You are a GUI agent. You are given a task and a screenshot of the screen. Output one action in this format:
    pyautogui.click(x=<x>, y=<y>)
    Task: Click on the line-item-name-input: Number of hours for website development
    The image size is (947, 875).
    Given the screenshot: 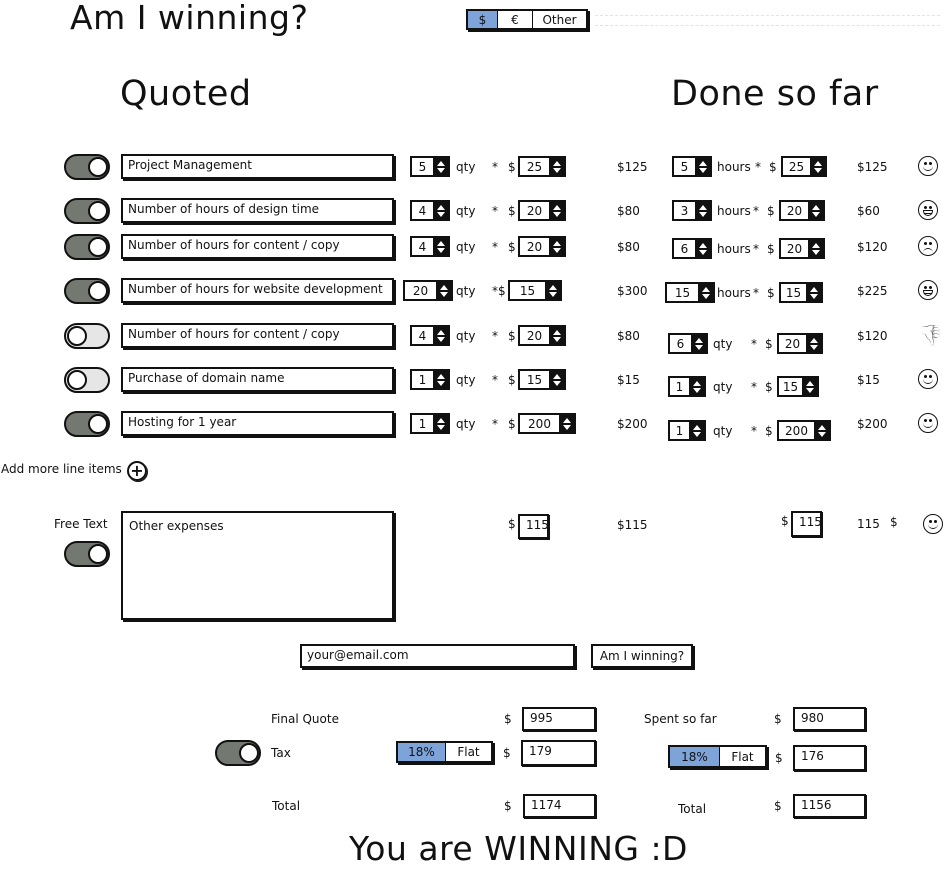 What is the action you would take?
    pyautogui.click(x=257, y=290)
    